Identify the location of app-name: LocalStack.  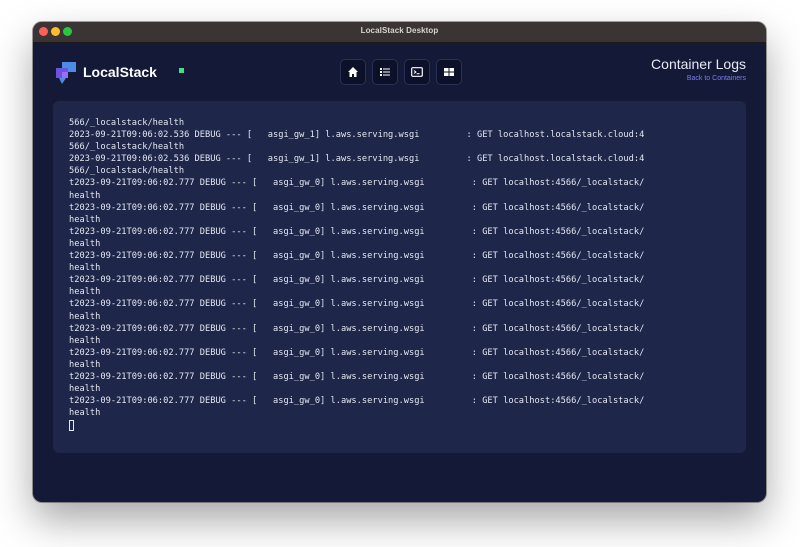
(120, 72).